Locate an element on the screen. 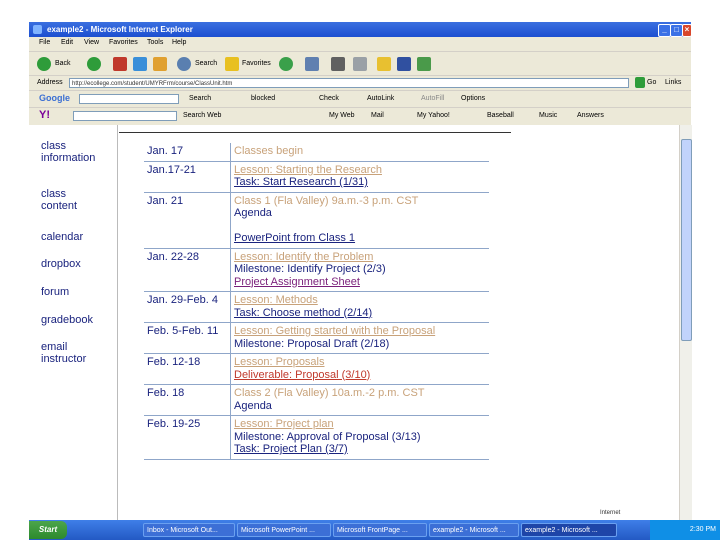  search-icon is located at coordinates (184, 64).